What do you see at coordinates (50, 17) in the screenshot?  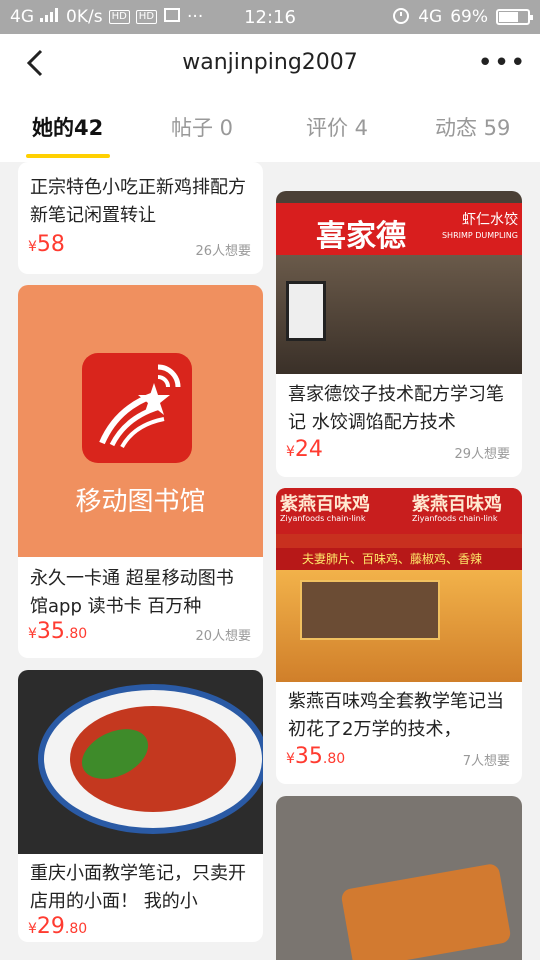 I see `signal-bars-icon` at bounding box center [50, 17].